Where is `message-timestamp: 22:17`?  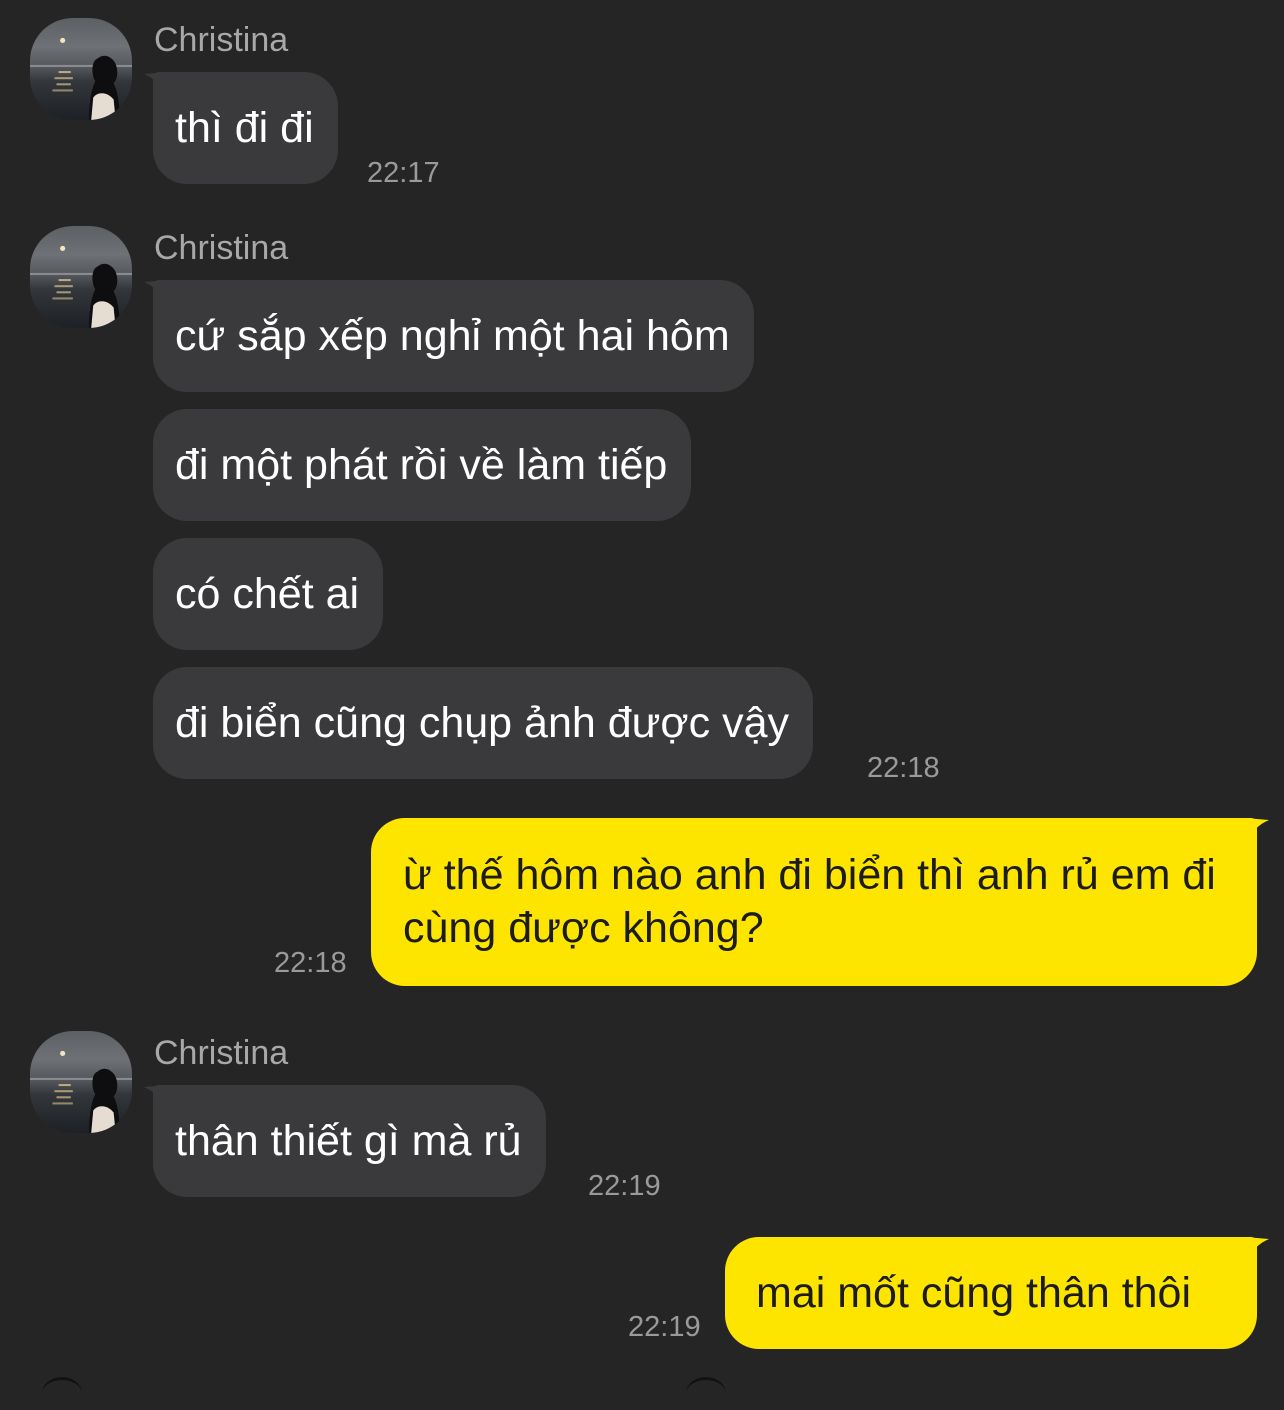 message-timestamp: 22:17 is located at coordinates (403, 173).